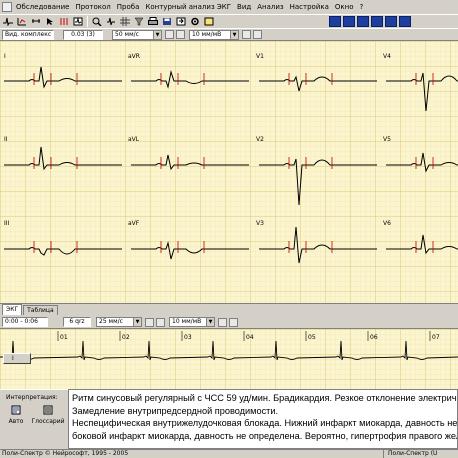 Image resolution: width=458 pixels, height=458 pixels. I want to click on interpretation-panel: Интерпретация: Авто Глоссарий, so click(34, 419).